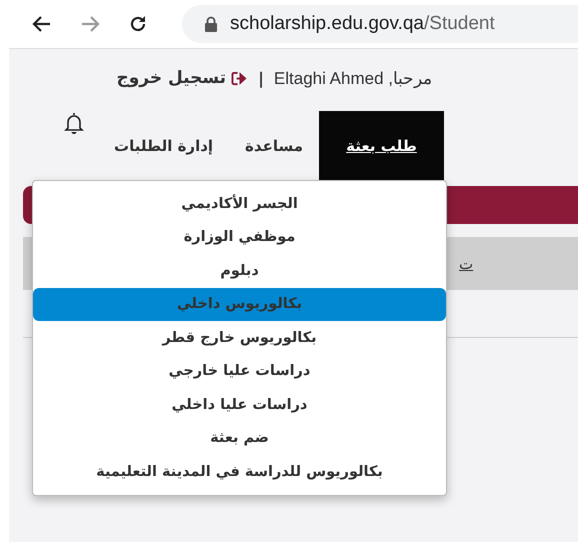  What do you see at coordinates (239, 203) in the screenshot?
I see `menu-item: الجسر الأكاديمي` at bounding box center [239, 203].